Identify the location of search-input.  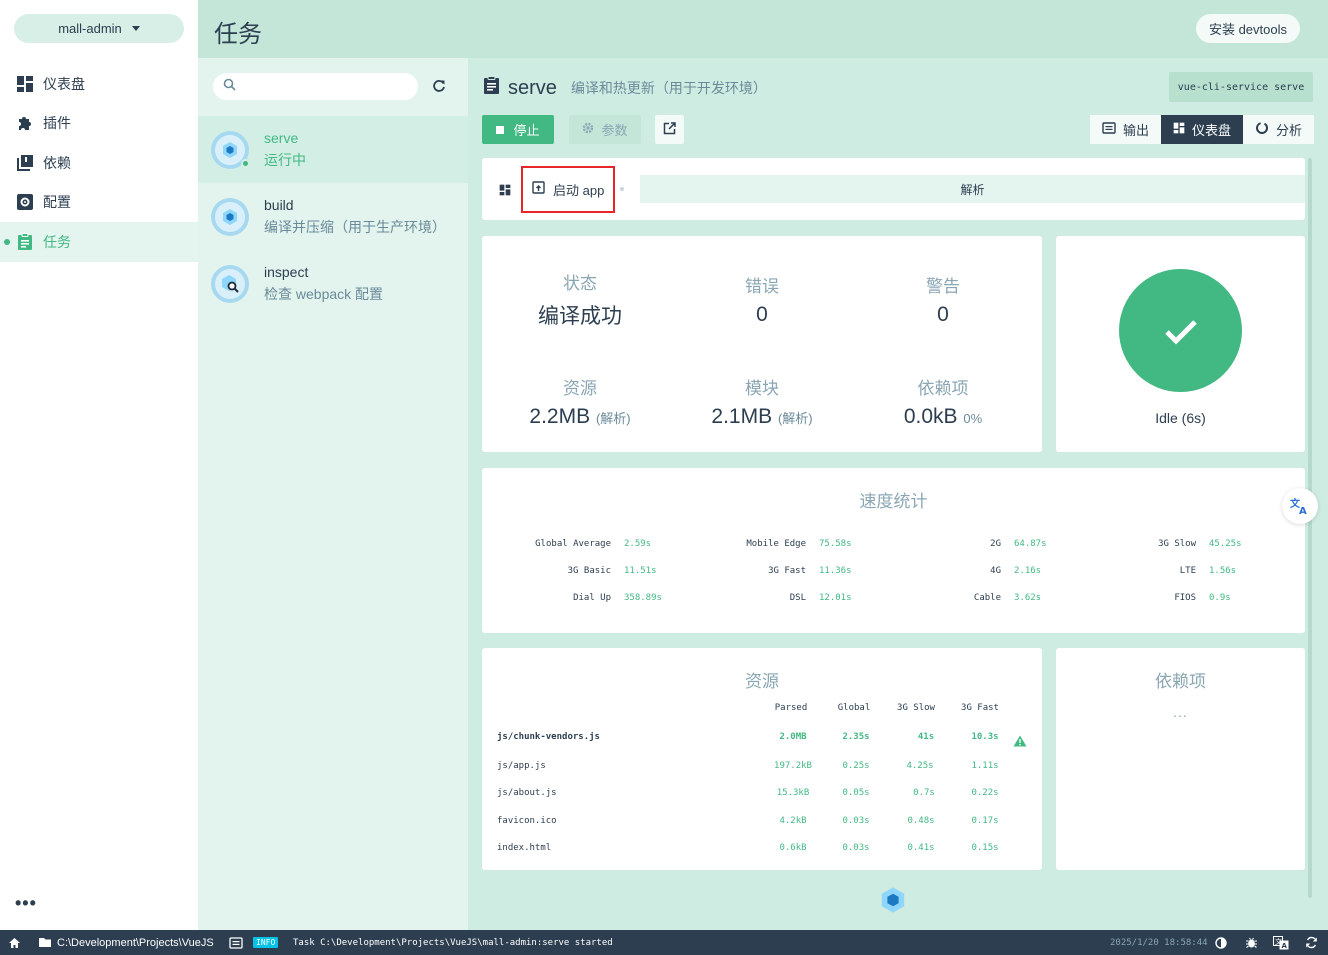
(324, 86).